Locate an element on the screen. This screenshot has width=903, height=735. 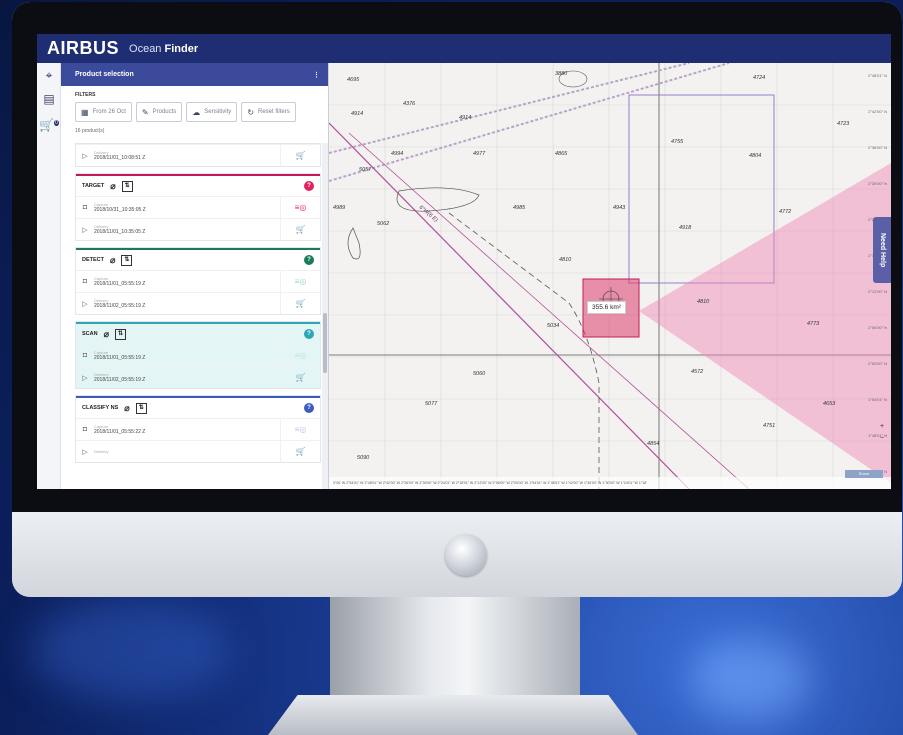
pencil-icon: ✎ is located at coordinates (145, 112).